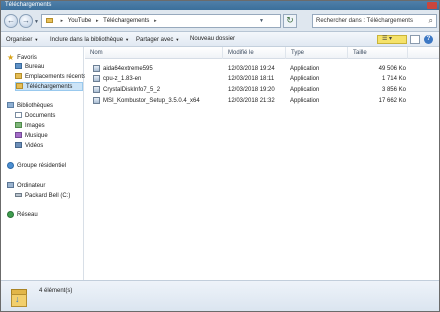  I want to click on help-button: ?, so click(428, 39).